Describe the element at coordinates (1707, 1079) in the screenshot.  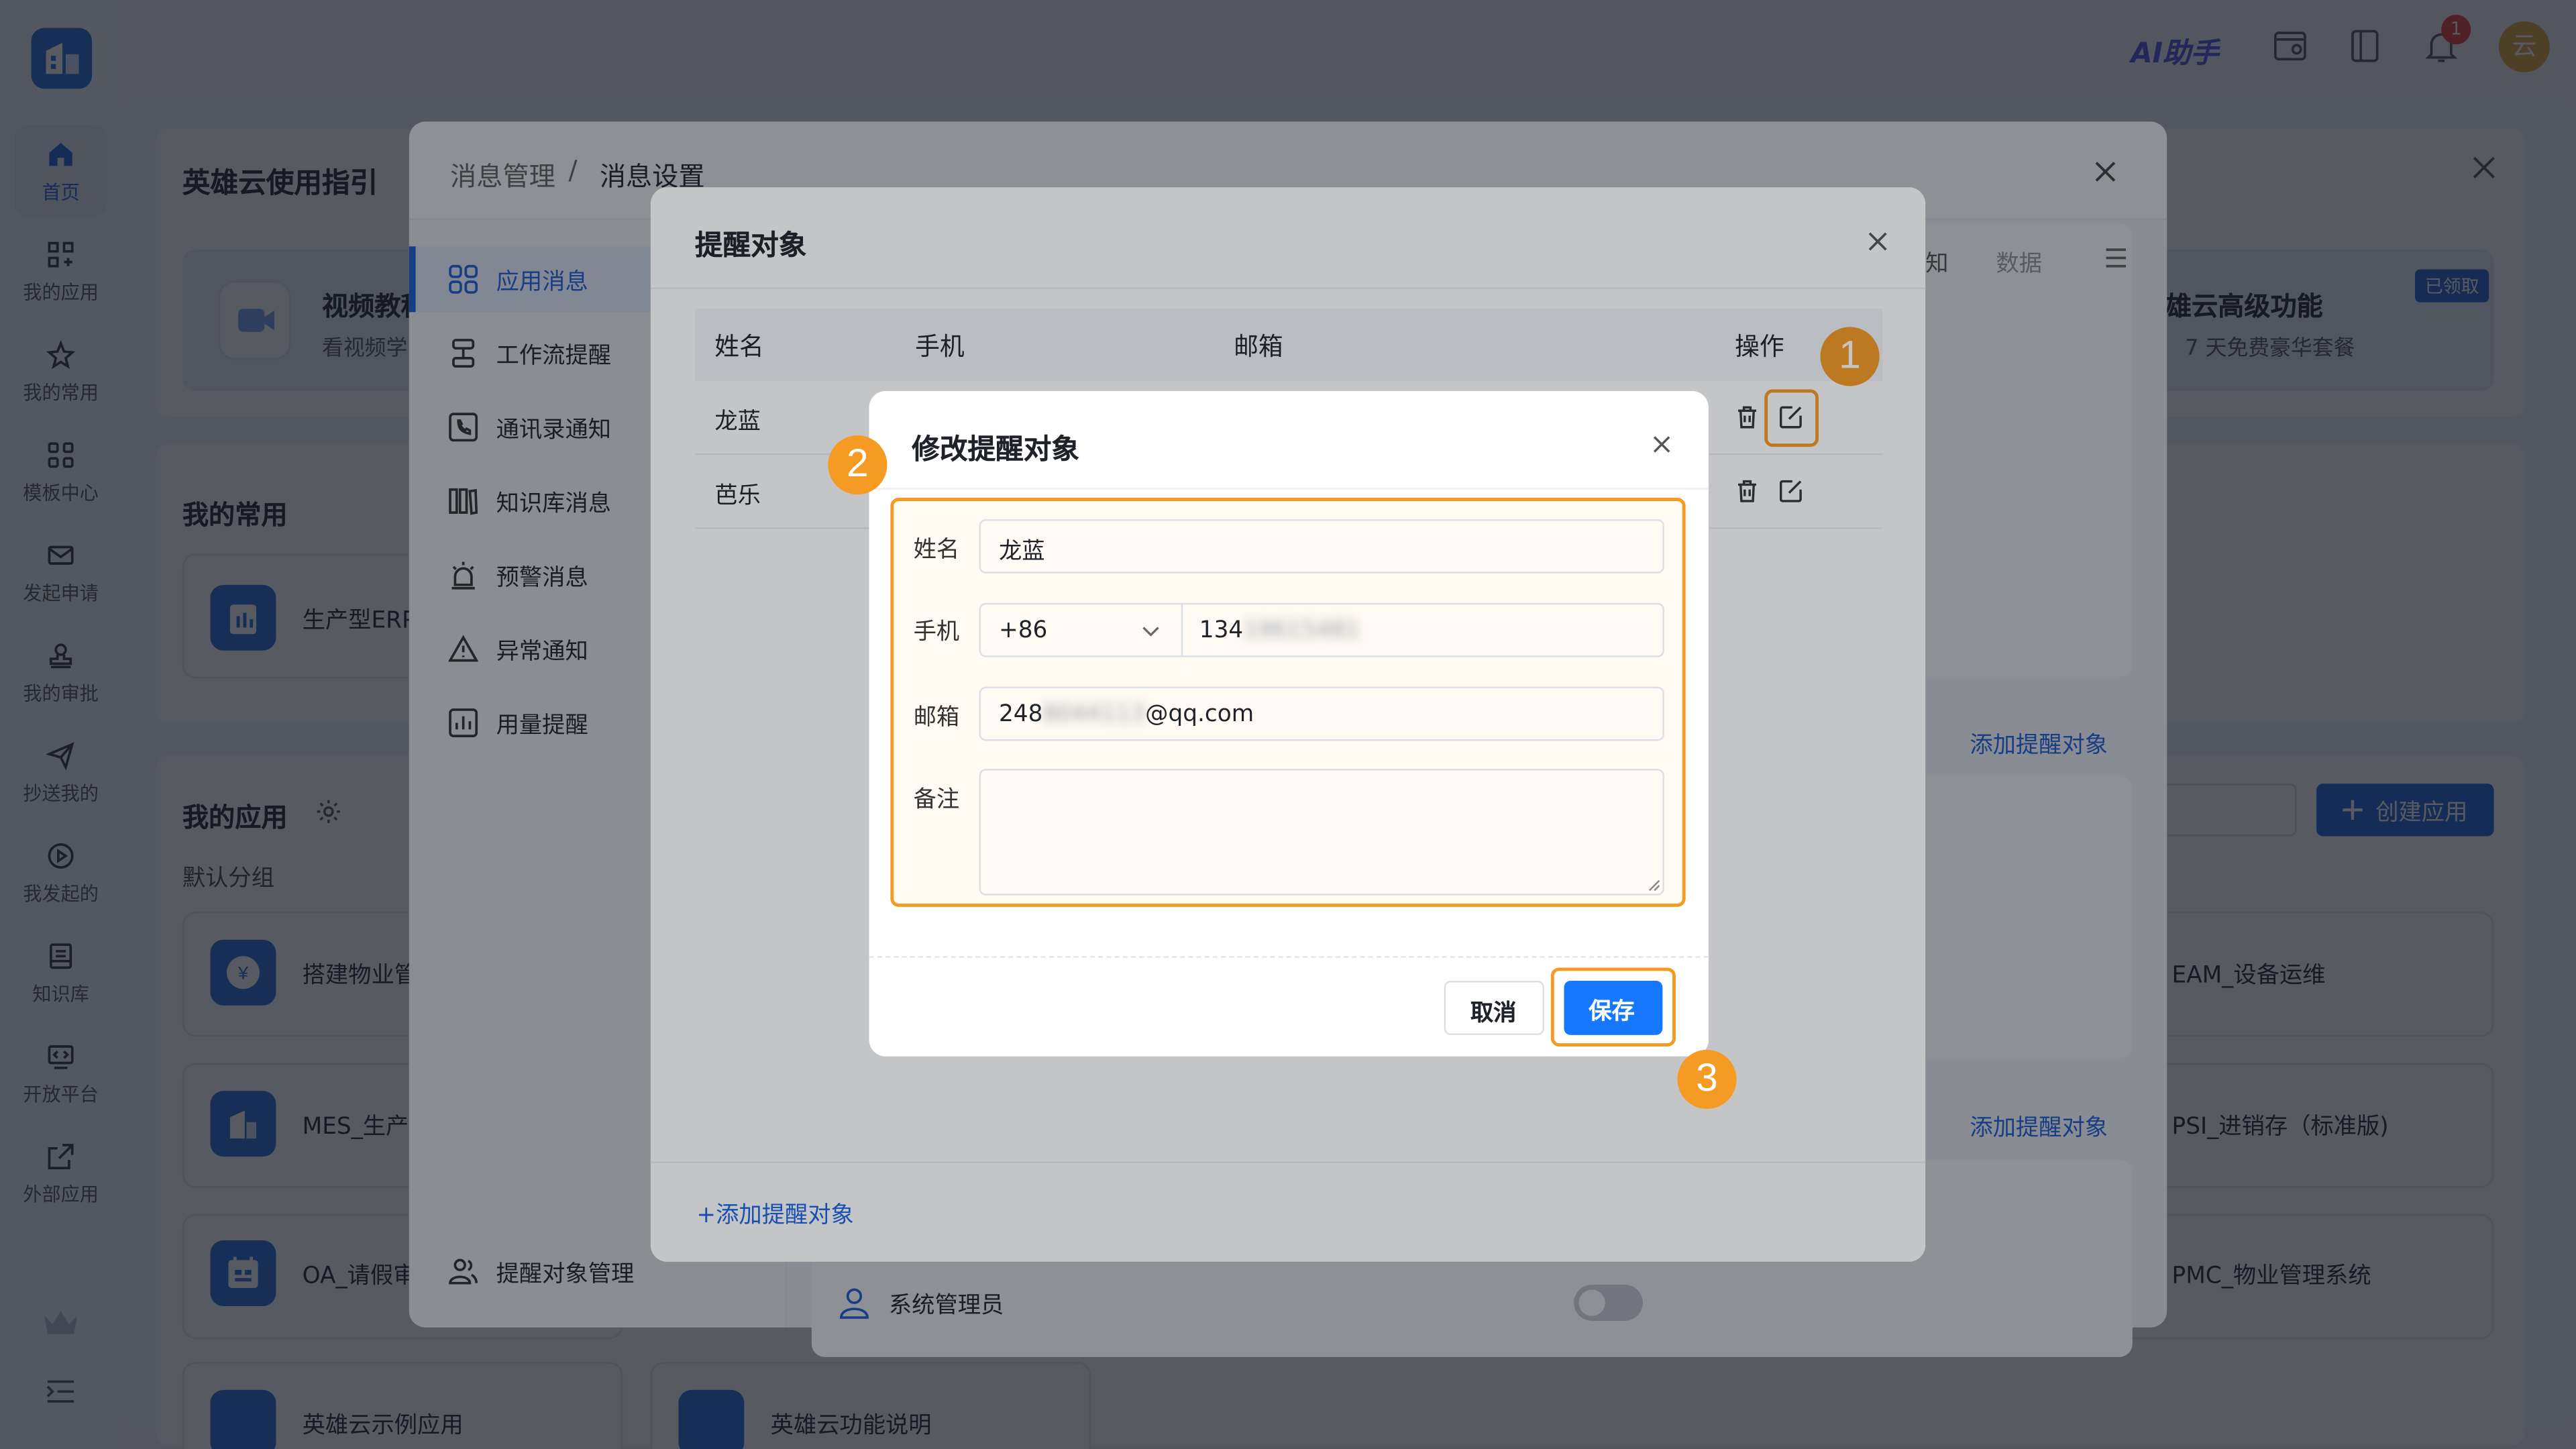
I see `step-badge-3: 3` at that location.